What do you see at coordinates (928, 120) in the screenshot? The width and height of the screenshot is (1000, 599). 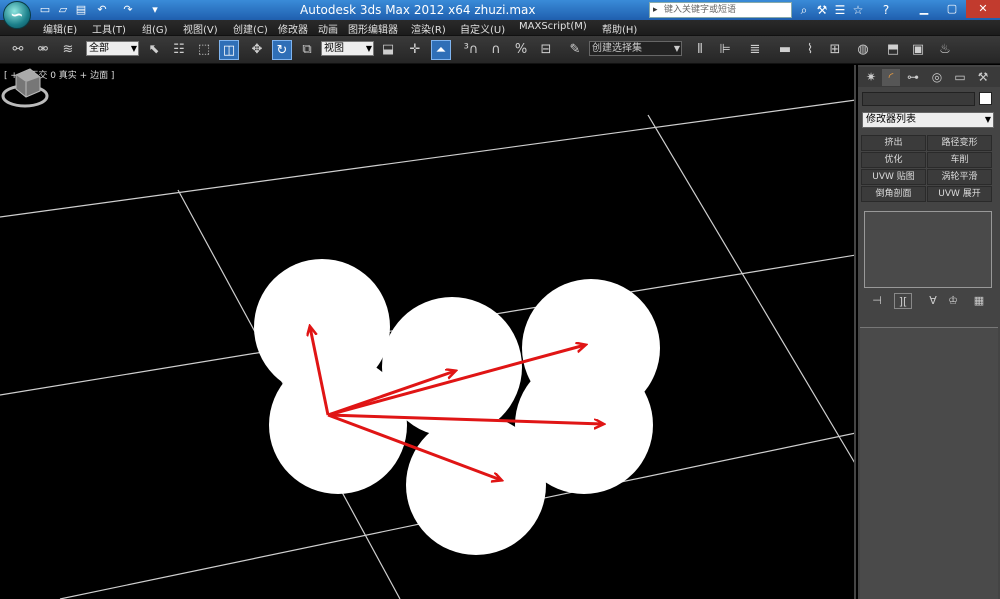 I see `modifier-list-dropdown: 修改器列表` at bounding box center [928, 120].